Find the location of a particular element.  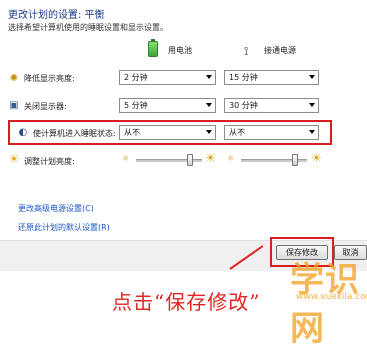

dim-battery-select: 2 分钟 is located at coordinates (167, 77).